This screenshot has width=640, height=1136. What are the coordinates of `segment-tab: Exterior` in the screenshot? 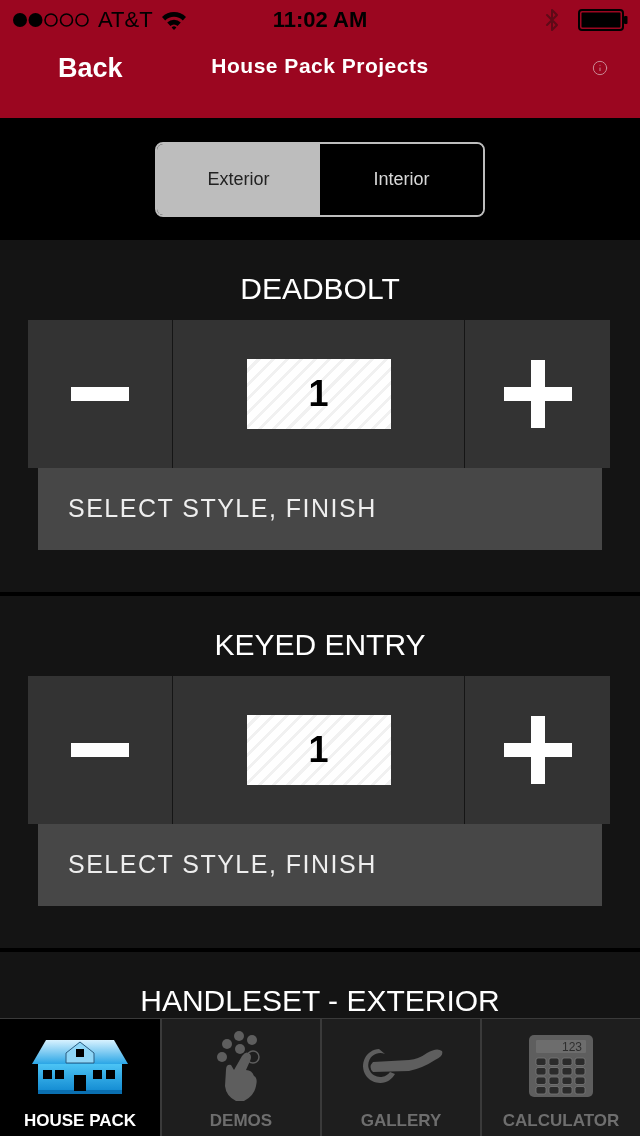 It's located at (238, 179).